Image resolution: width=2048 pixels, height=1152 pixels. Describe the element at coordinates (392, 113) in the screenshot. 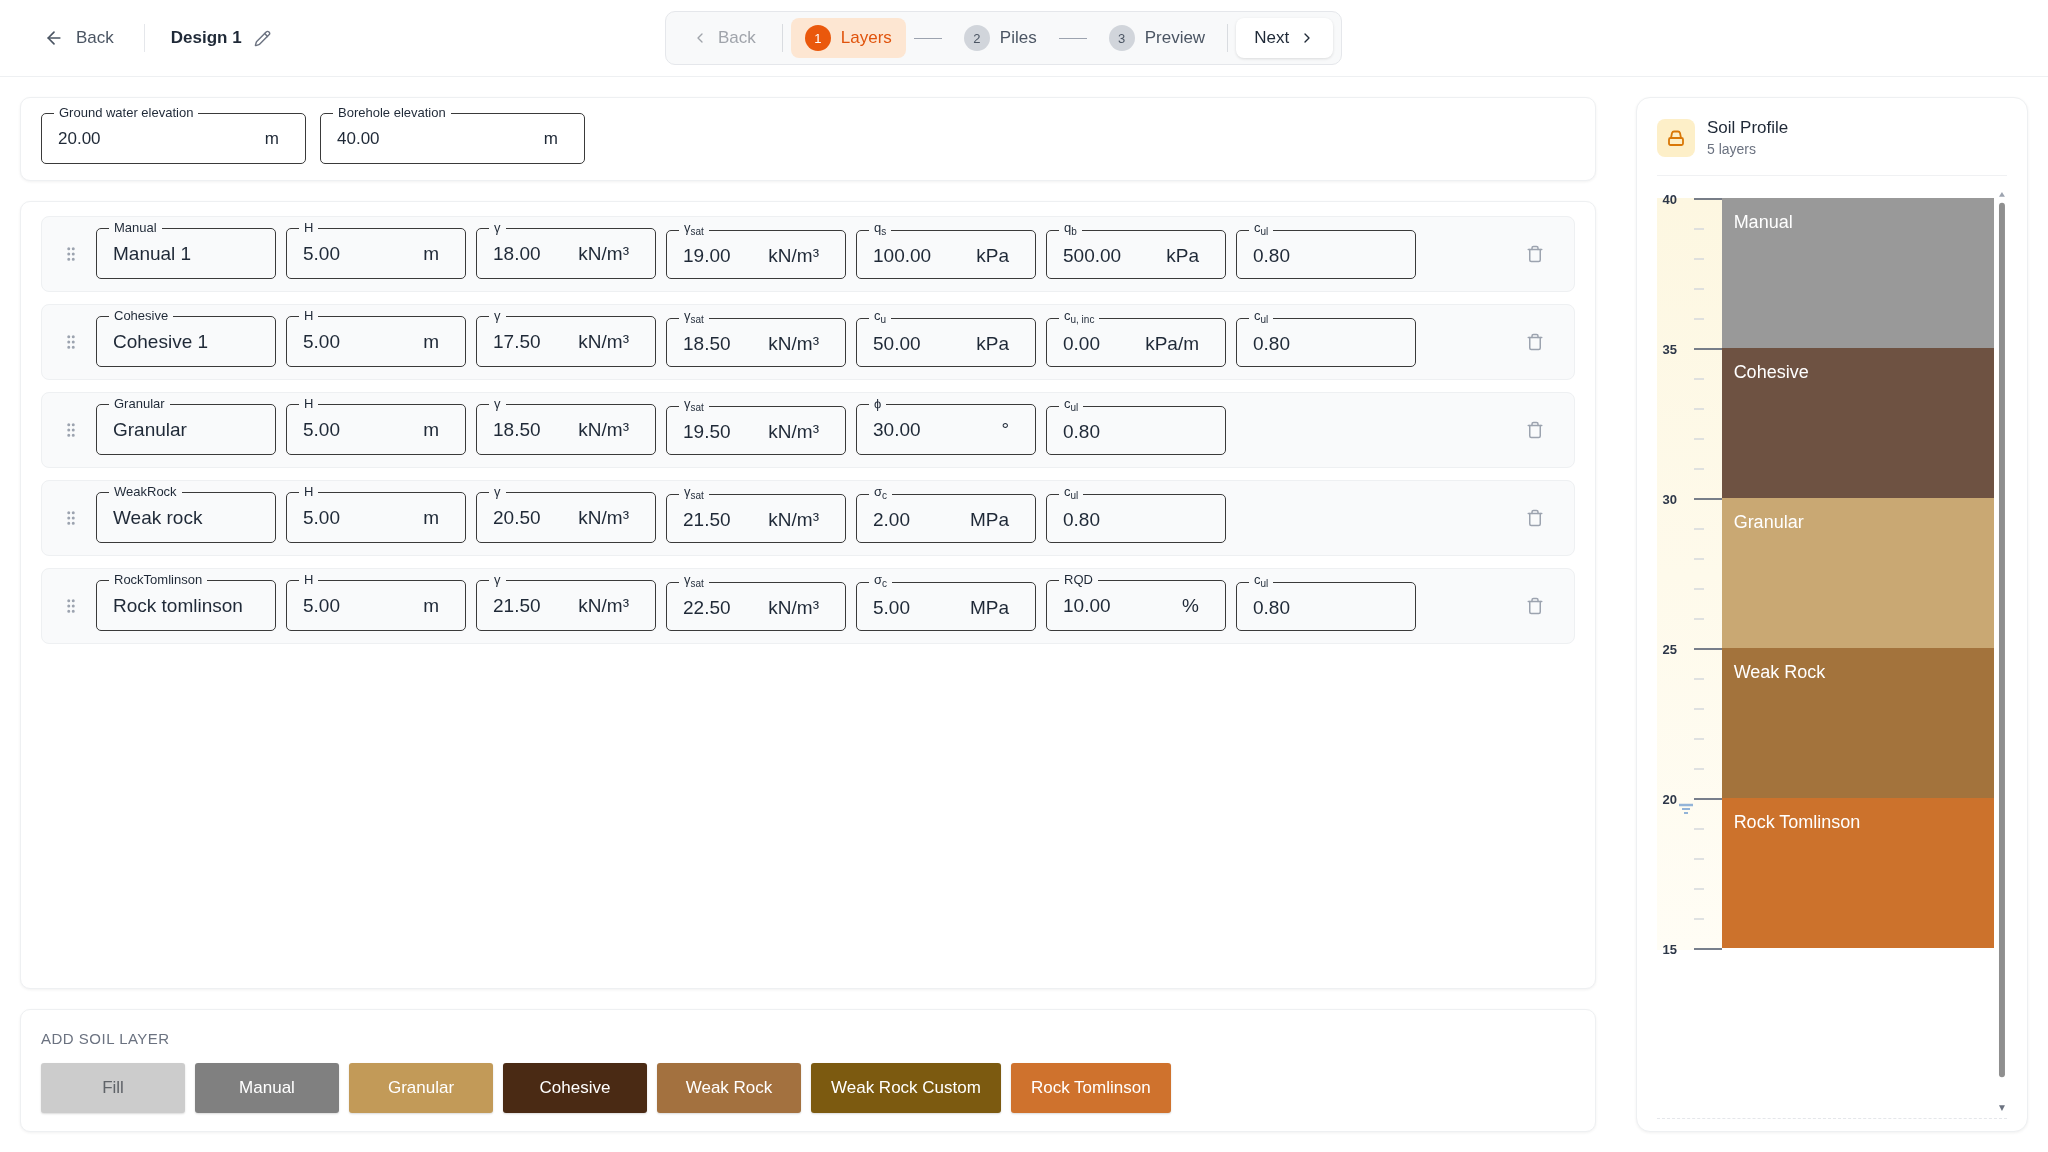

I see `field-label: Borehole elevation` at that location.